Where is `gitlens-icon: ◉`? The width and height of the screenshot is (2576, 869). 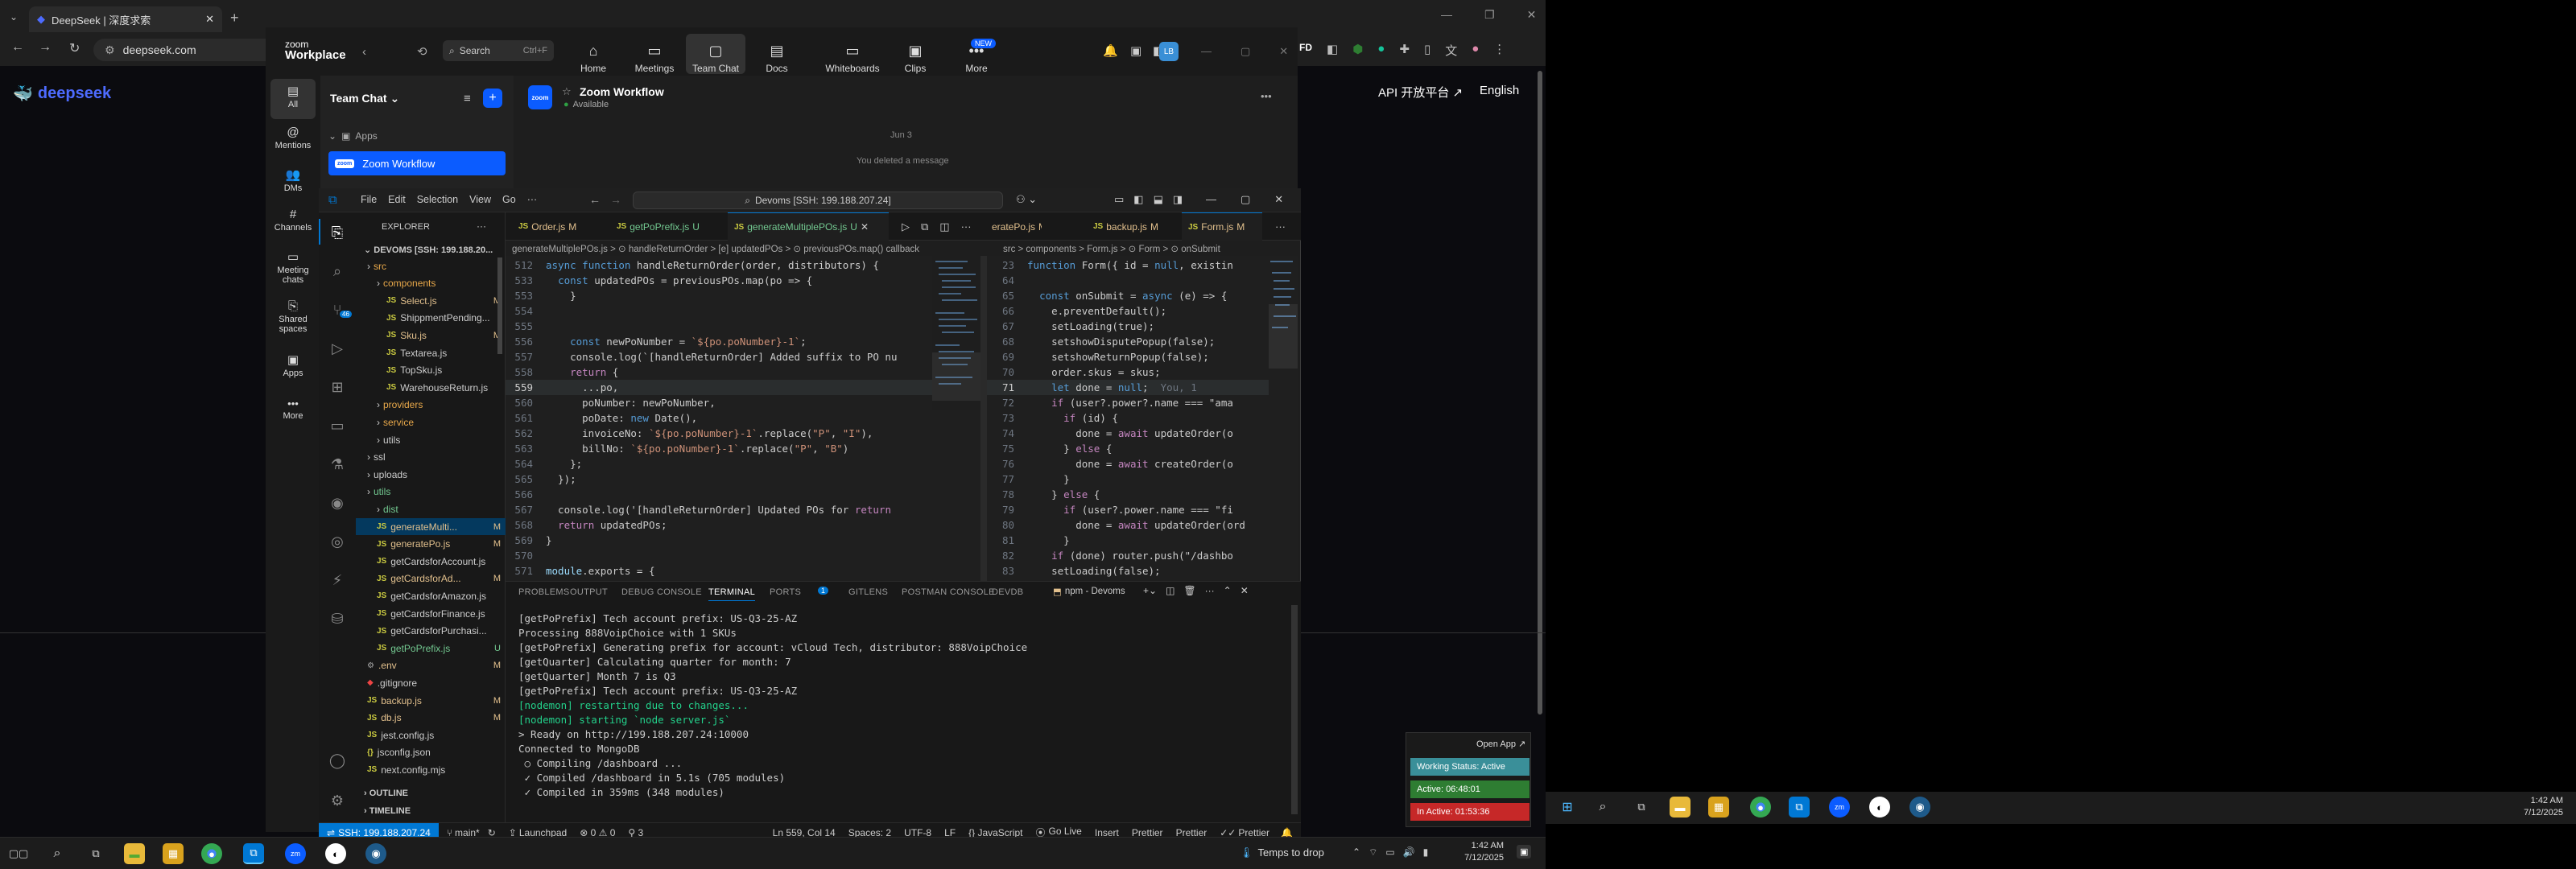
gitlens-icon: ◉ is located at coordinates (337, 502).